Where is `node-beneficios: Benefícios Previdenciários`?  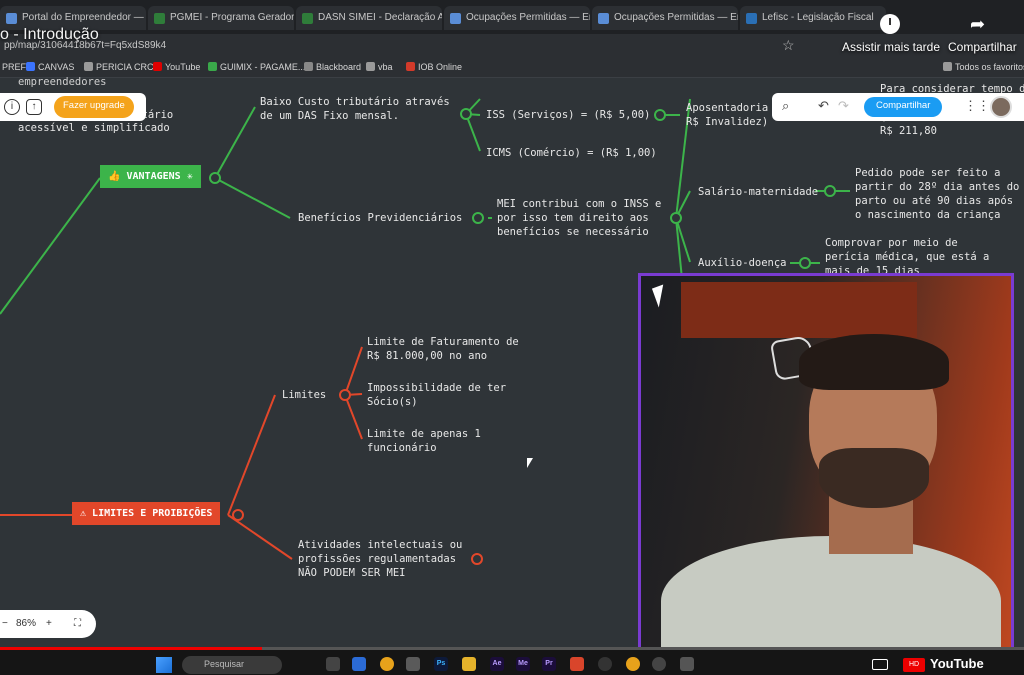
node-beneficios: Benefícios Previdenciários is located at coordinates (380, 218).